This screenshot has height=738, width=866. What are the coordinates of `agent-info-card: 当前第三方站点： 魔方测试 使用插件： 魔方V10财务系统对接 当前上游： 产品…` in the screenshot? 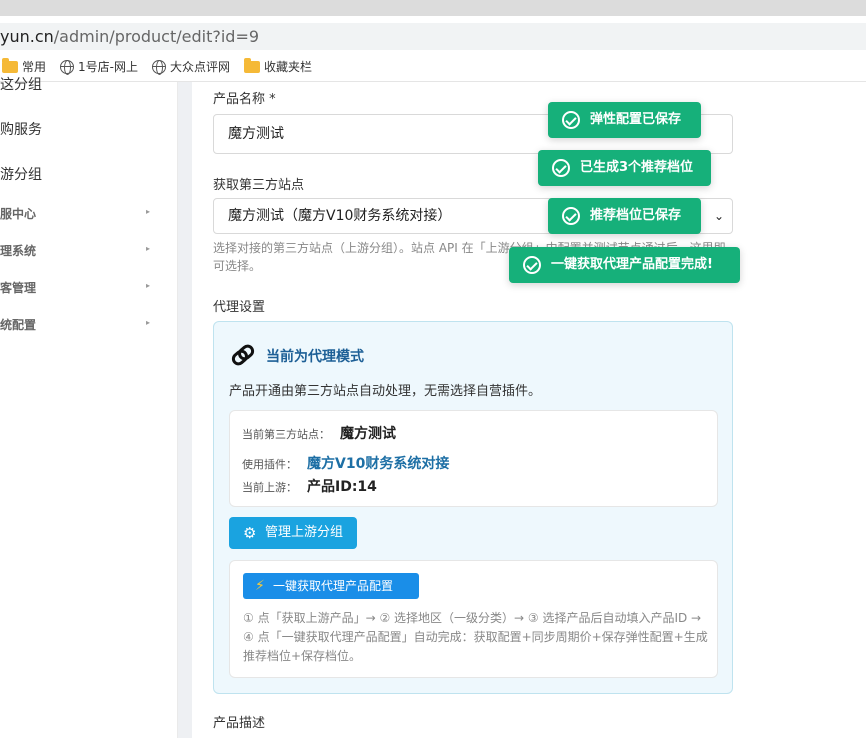 It's located at (473, 458).